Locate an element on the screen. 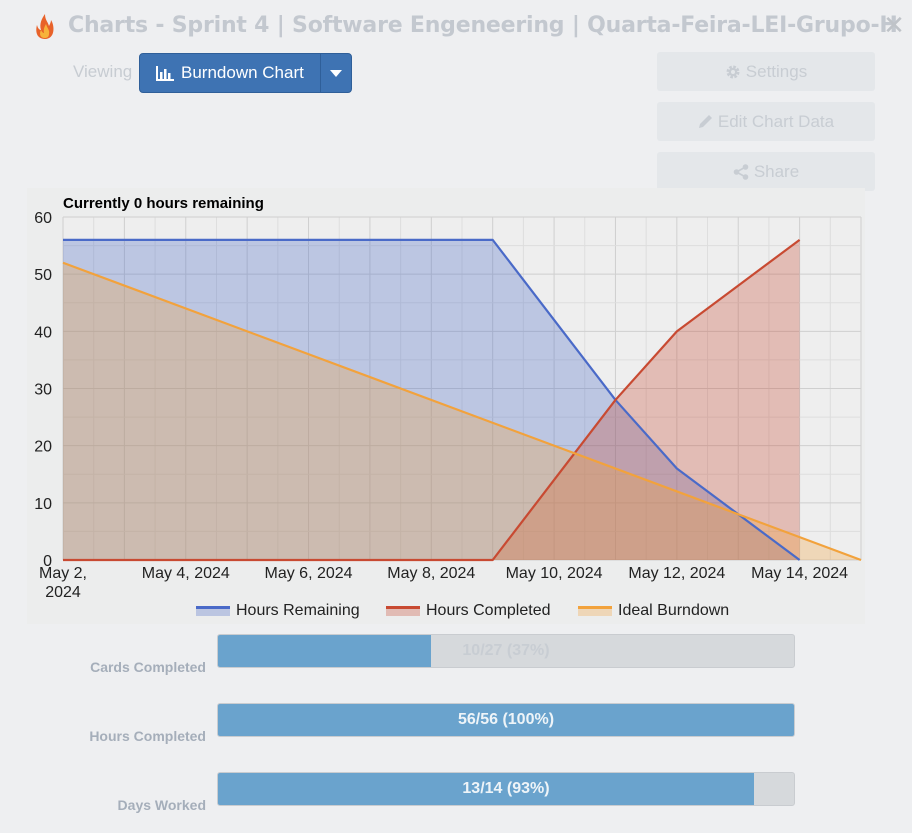  x-tick-label-year: 2024 is located at coordinates (63, 592).